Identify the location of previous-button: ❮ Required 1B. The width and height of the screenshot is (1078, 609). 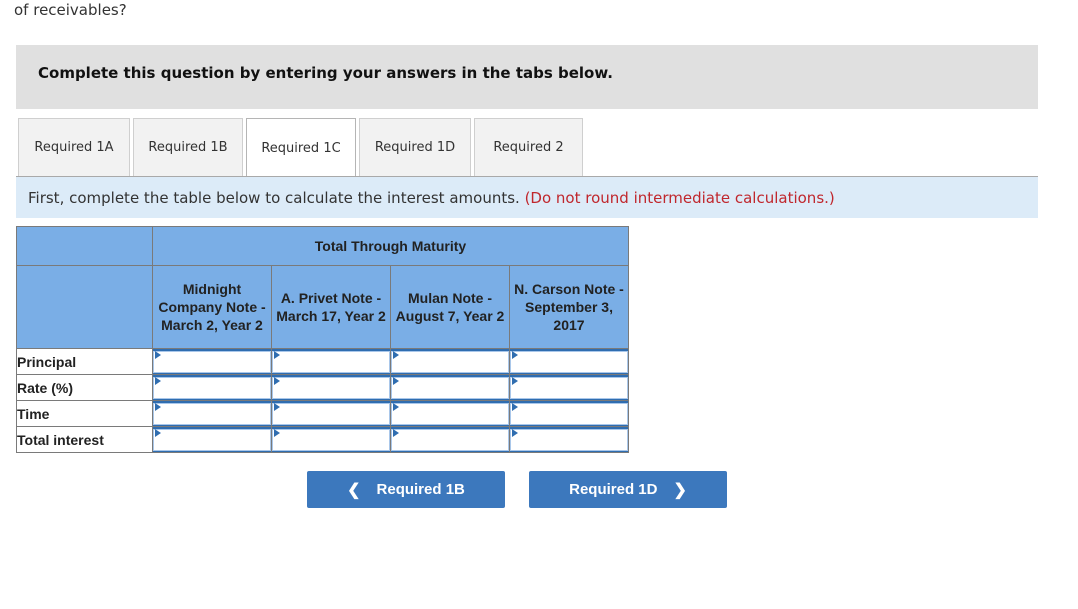
(406, 489).